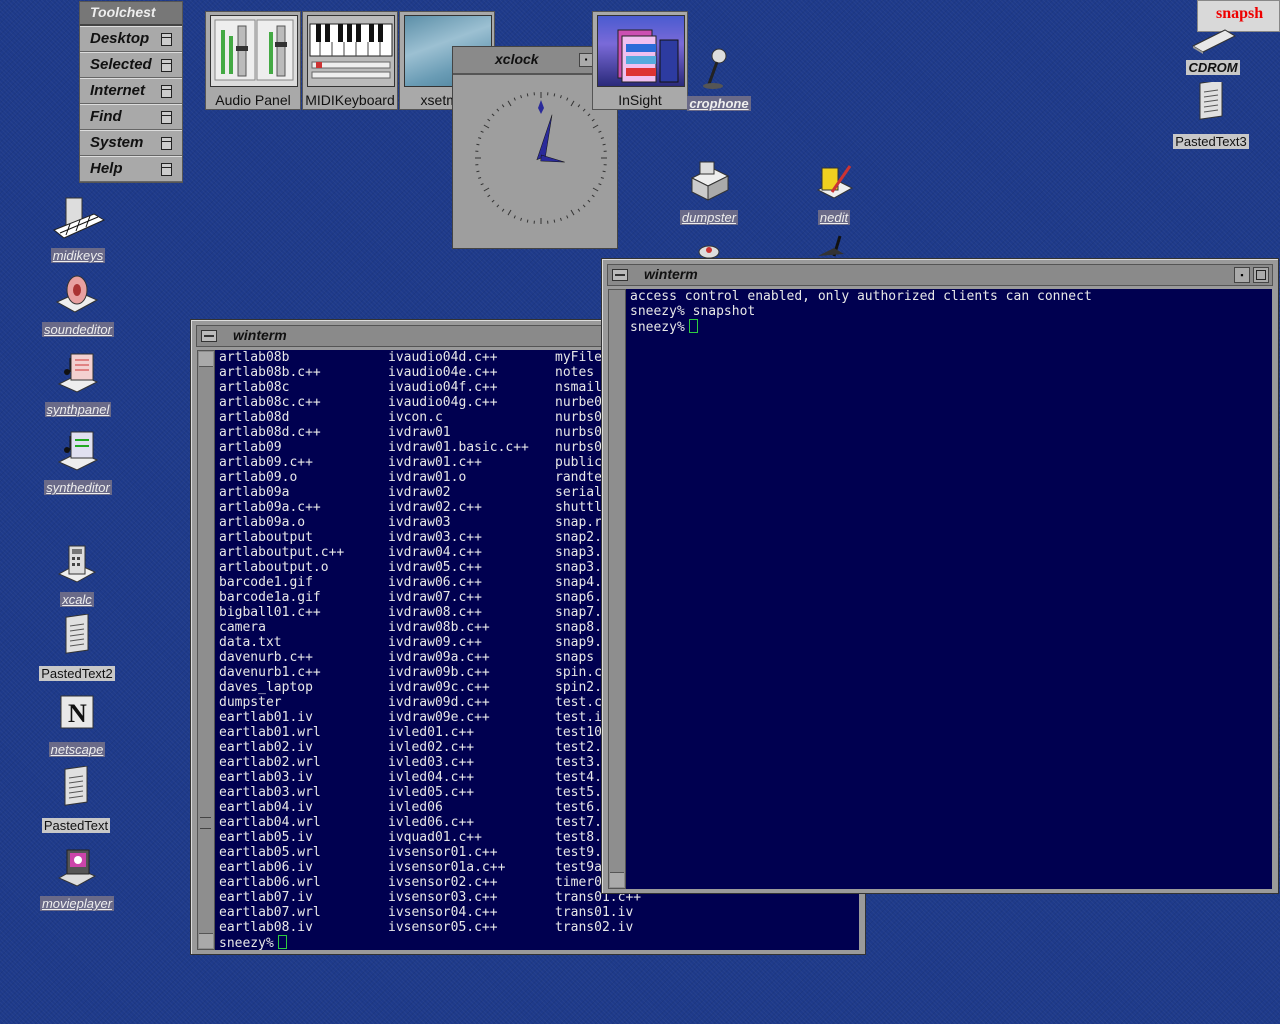 The width and height of the screenshot is (1280, 1024). I want to click on listing-entry: ivled05.c++, so click(431, 792).